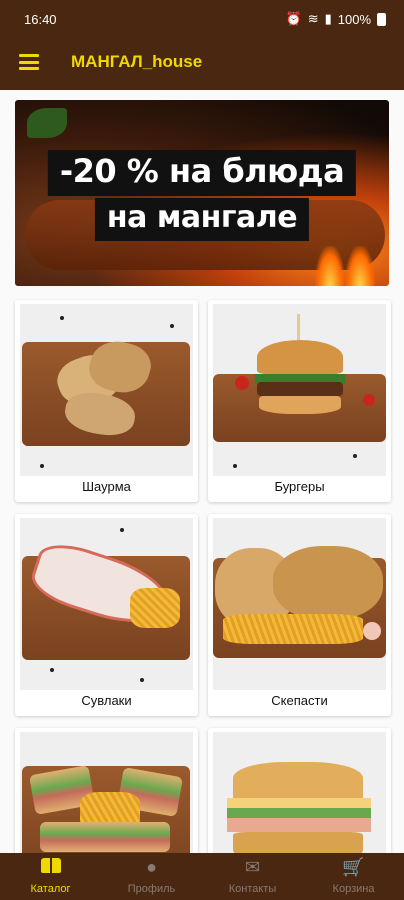 The width and height of the screenshot is (404, 900). Describe the element at coordinates (293, 18) in the screenshot. I see `alarm-icon: ⏰` at that location.